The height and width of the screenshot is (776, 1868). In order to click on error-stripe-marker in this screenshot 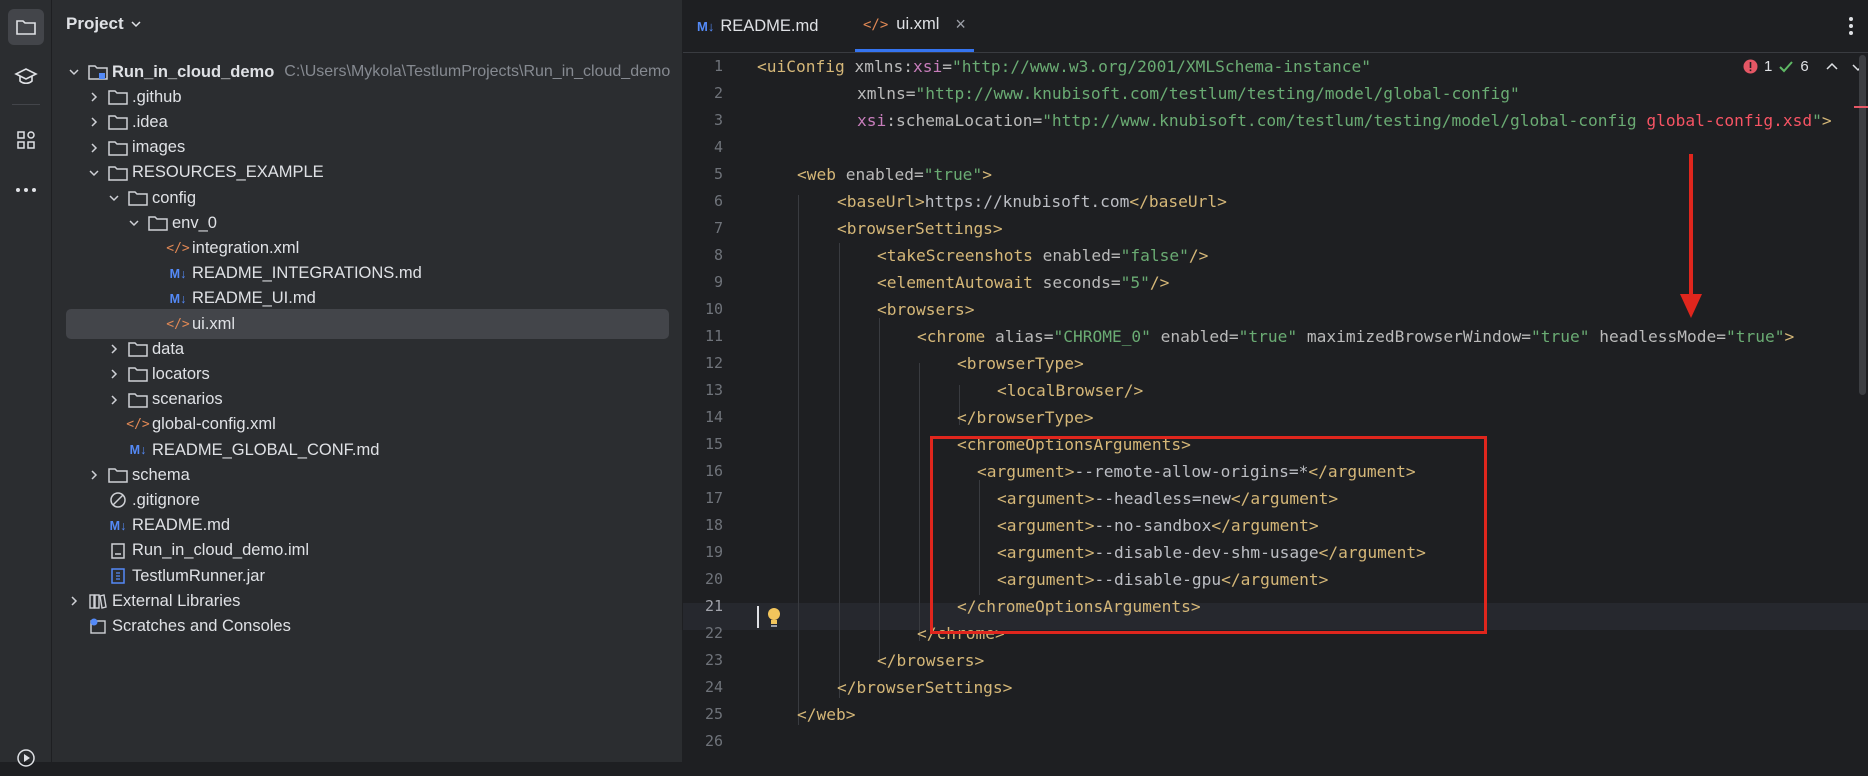, I will do `click(1861, 107)`.